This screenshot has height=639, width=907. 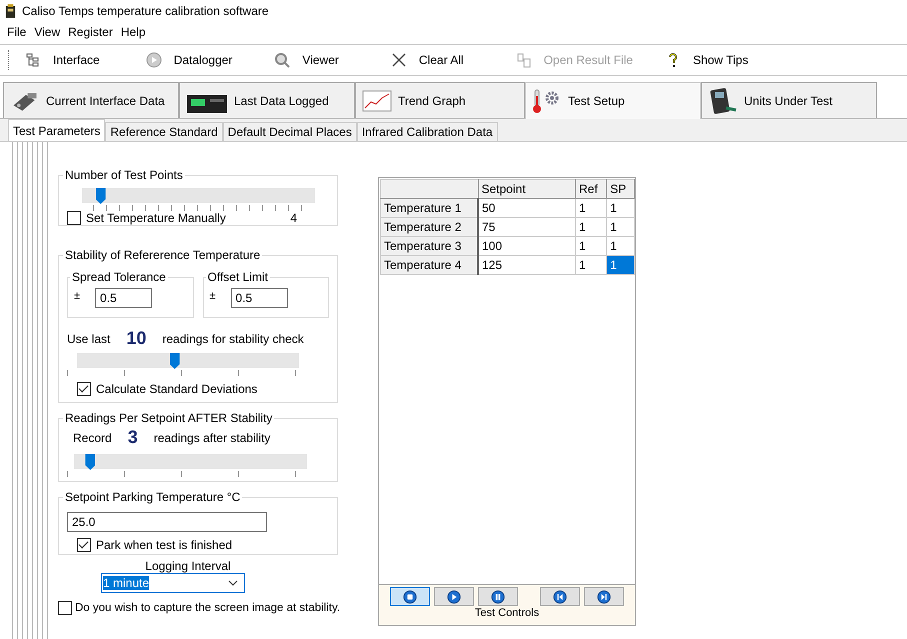 What do you see at coordinates (133, 32) in the screenshot?
I see `menu-item: Help` at bounding box center [133, 32].